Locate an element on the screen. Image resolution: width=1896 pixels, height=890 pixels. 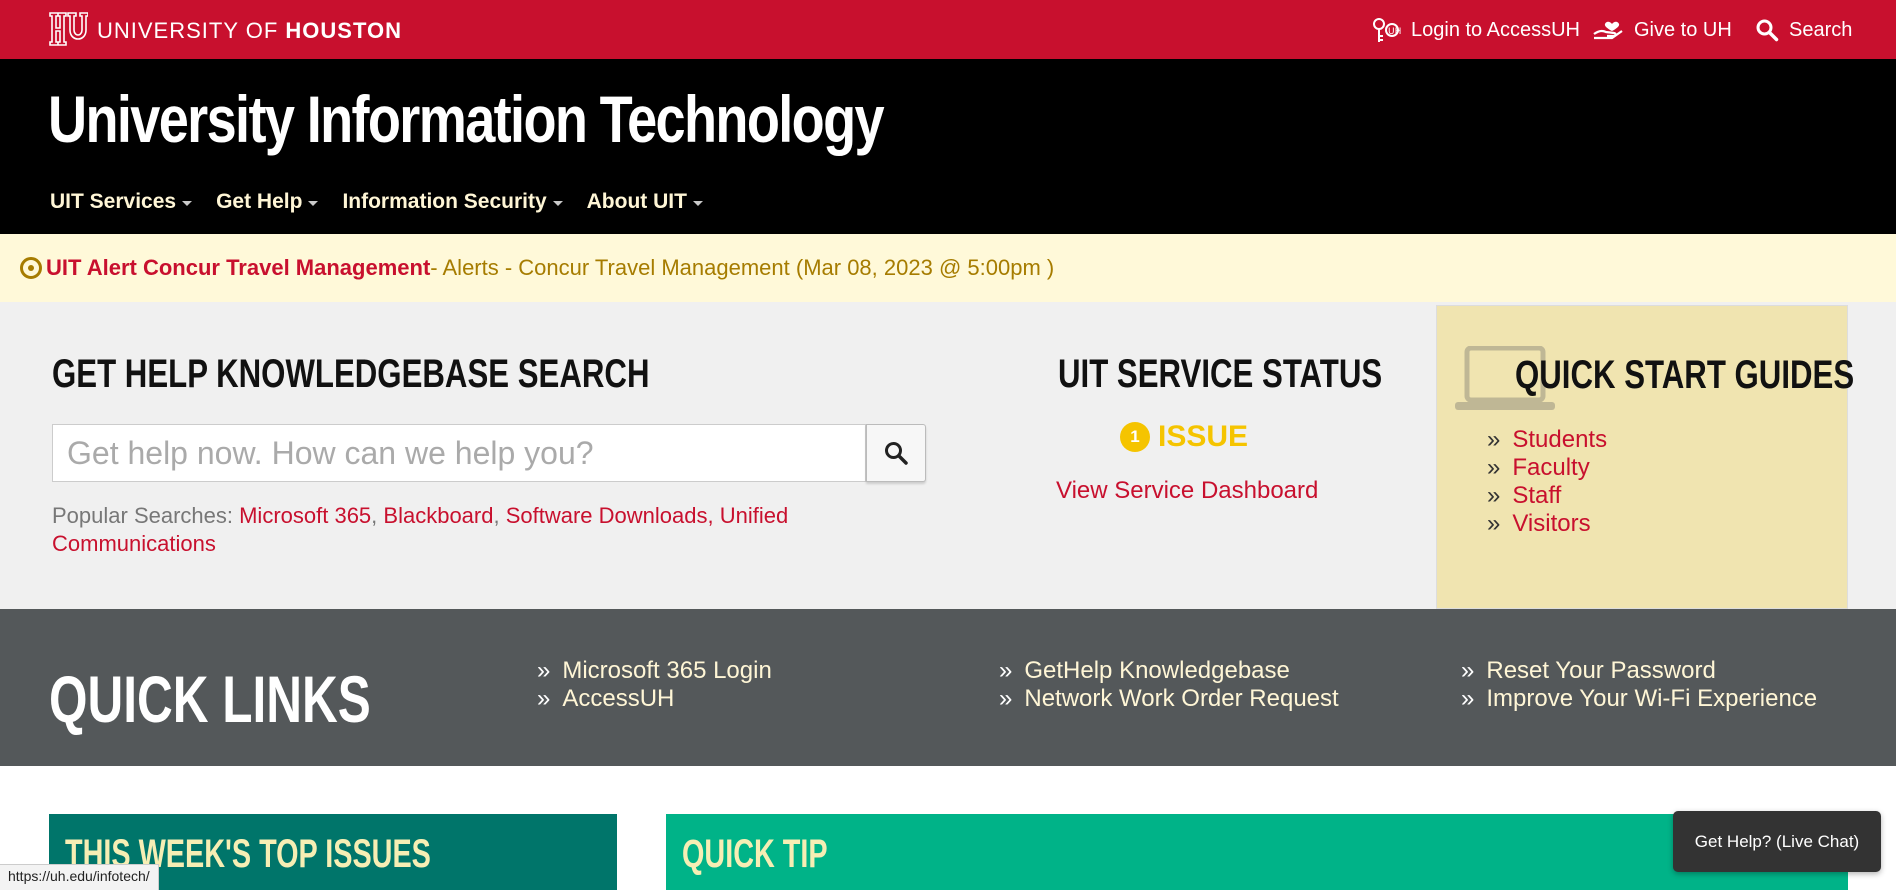
search-link: Search is located at coordinates (1803, 30).